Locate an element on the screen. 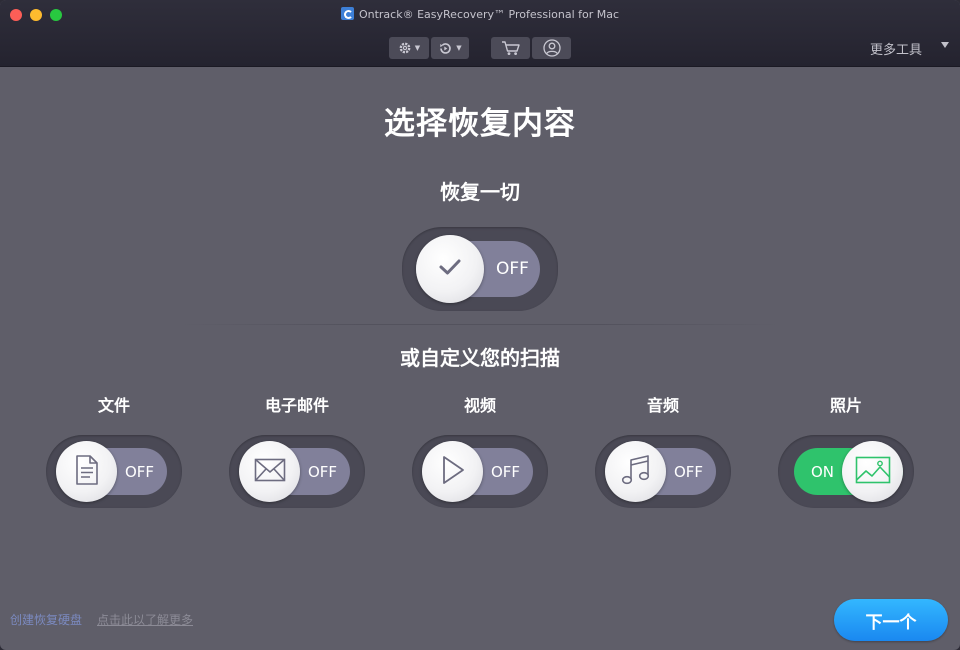 The height and width of the screenshot is (650, 960). audio-toggle: OFF is located at coordinates (663, 471).